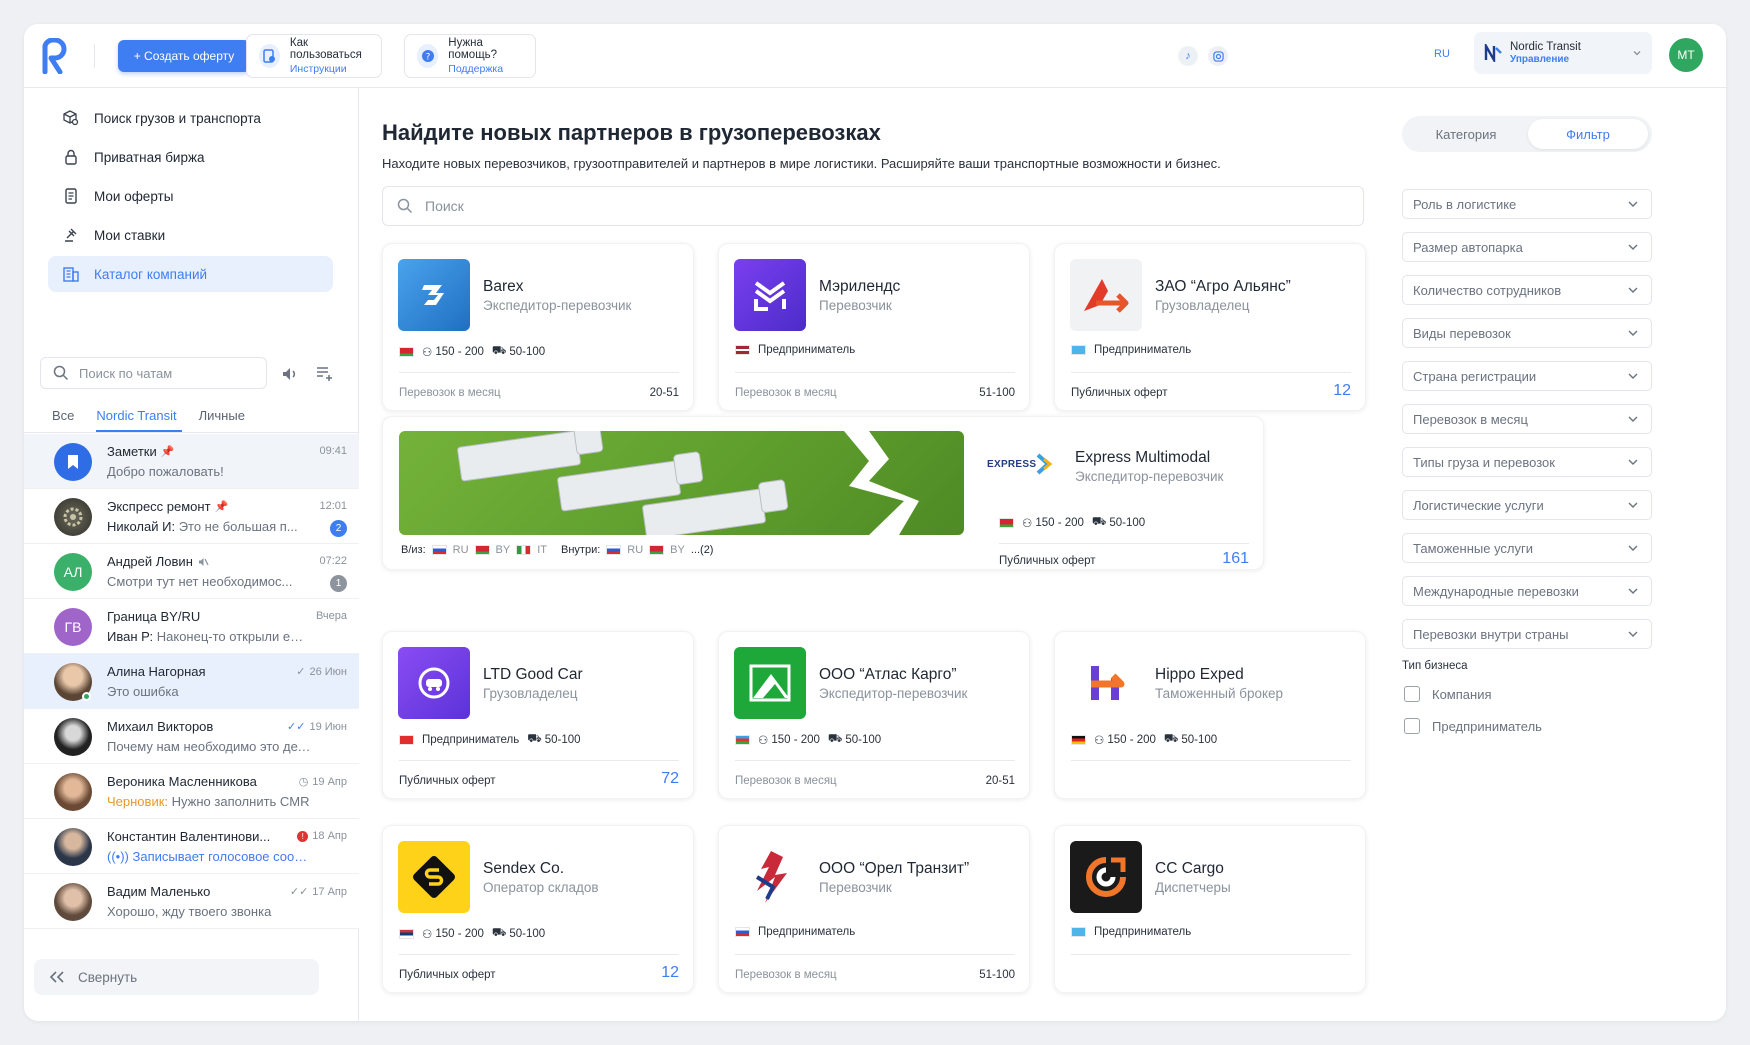 The image size is (1750, 1045). What do you see at coordinates (808, 739) in the screenshot?
I see `company-meta: ⚇ 150 - 200 ⛟ 50-100` at bounding box center [808, 739].